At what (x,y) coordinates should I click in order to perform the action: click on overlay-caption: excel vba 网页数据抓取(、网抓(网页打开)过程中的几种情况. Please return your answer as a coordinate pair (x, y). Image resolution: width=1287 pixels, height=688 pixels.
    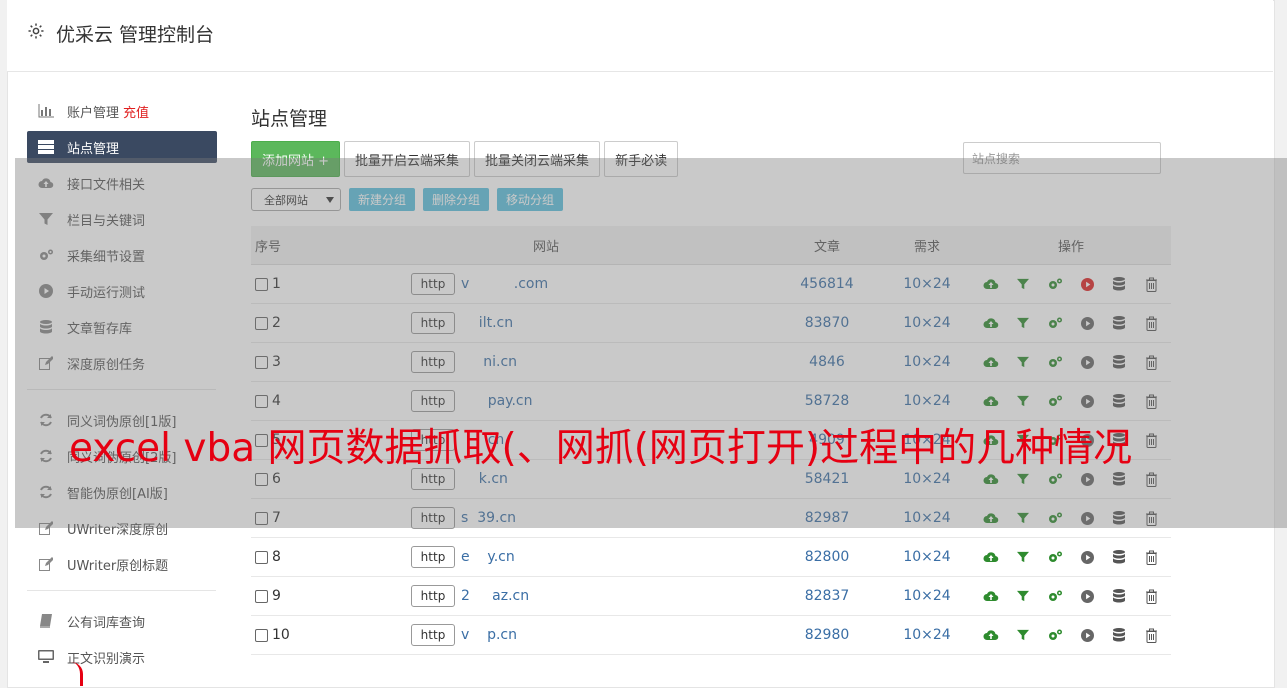
    Looking at the image, I should click on (601, 448).